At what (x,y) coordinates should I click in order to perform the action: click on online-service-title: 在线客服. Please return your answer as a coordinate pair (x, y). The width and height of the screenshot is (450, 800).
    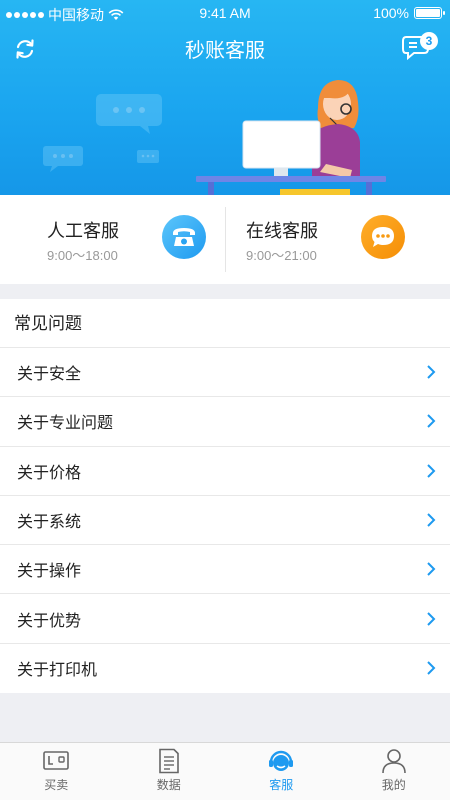
    Looking at the image, I should click on (282, 231).